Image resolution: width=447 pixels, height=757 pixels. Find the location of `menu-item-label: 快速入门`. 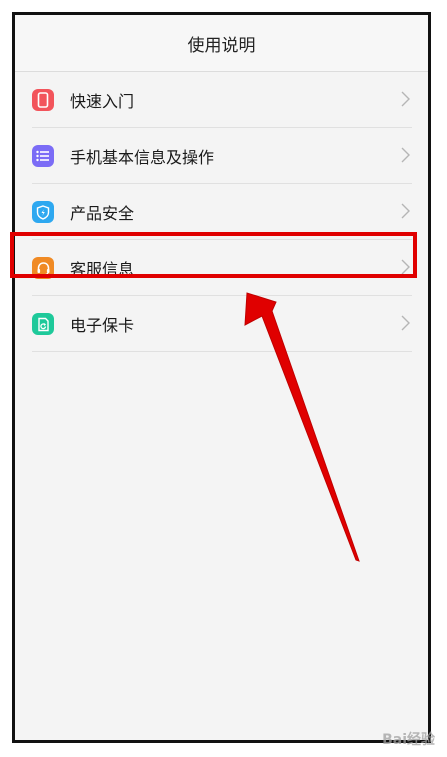

menu-item-label: 快速入门 is located at coordinates (102, 101).